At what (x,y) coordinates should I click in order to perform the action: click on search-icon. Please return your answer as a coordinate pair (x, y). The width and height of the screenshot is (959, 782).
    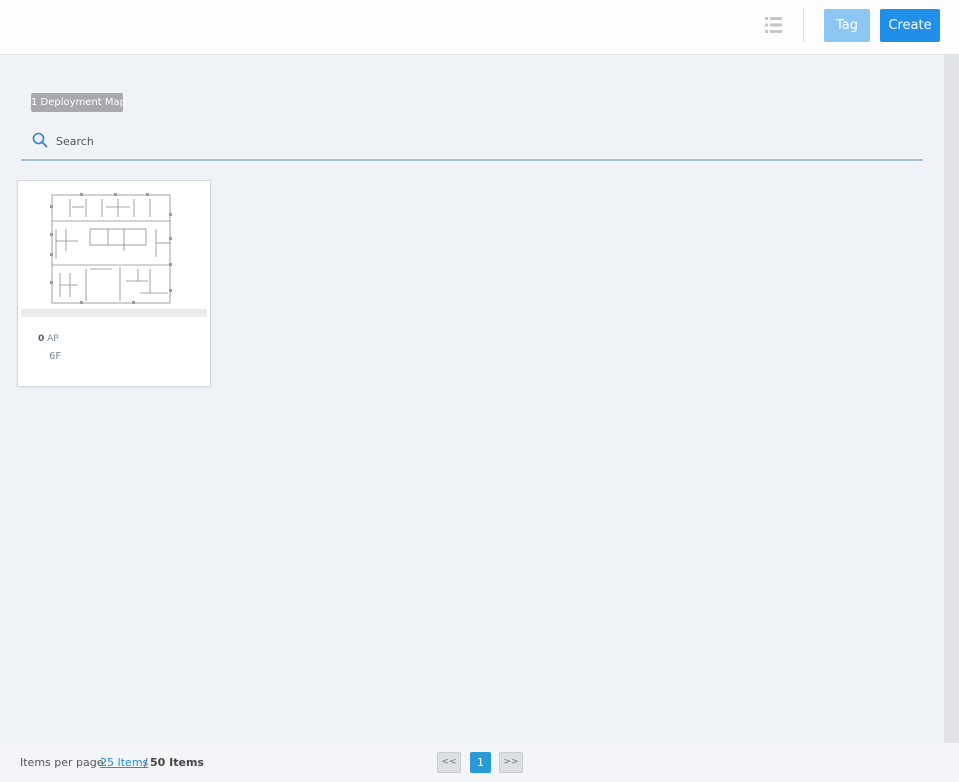
    Looking at the image, I should click on (40, 140).